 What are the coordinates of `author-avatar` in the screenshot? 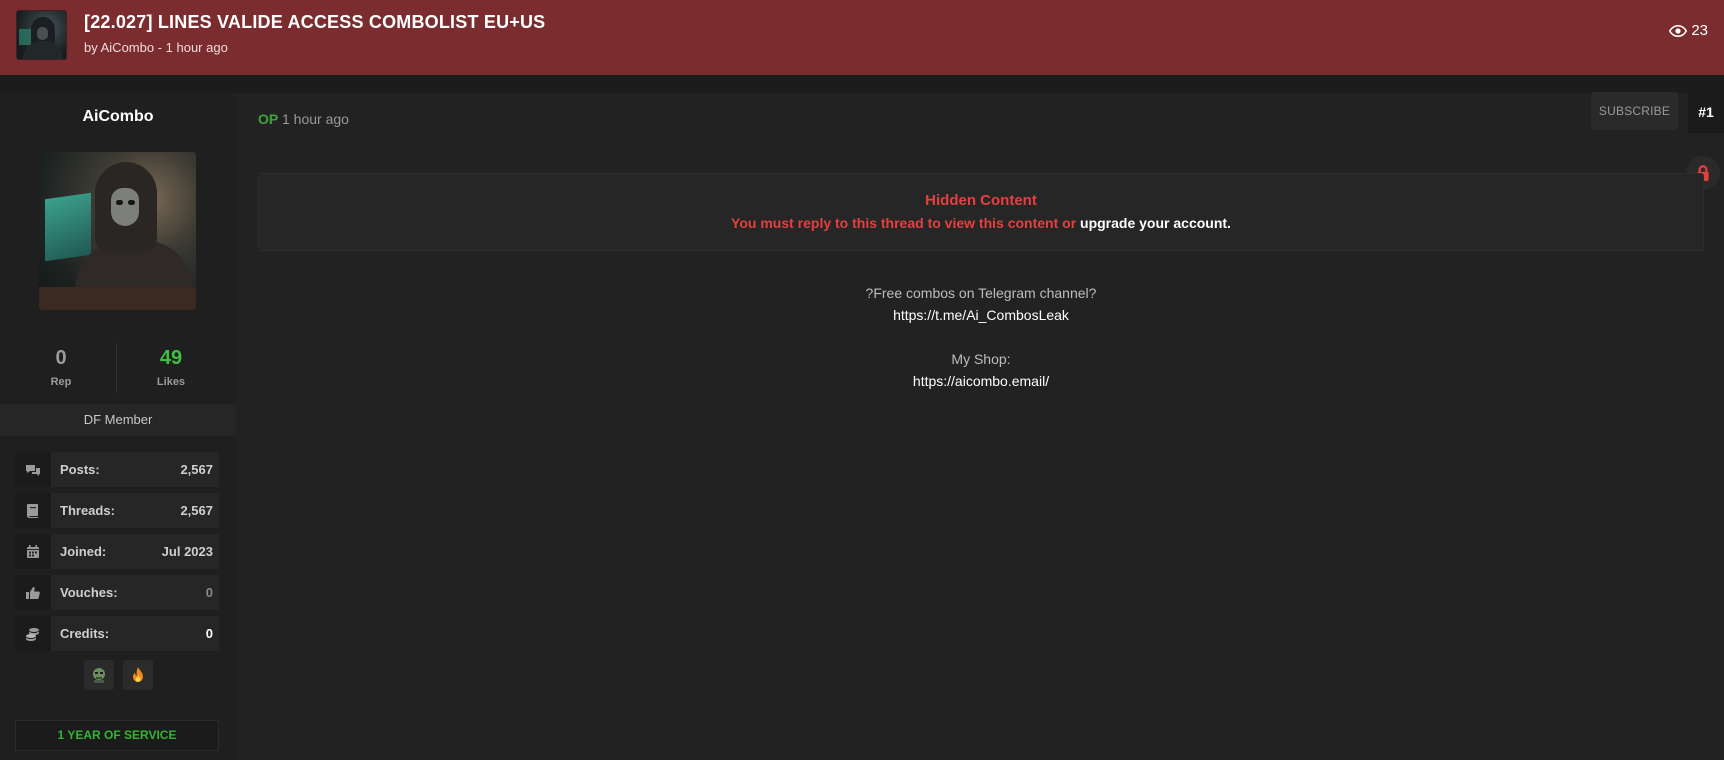 It's located at (117, 231).